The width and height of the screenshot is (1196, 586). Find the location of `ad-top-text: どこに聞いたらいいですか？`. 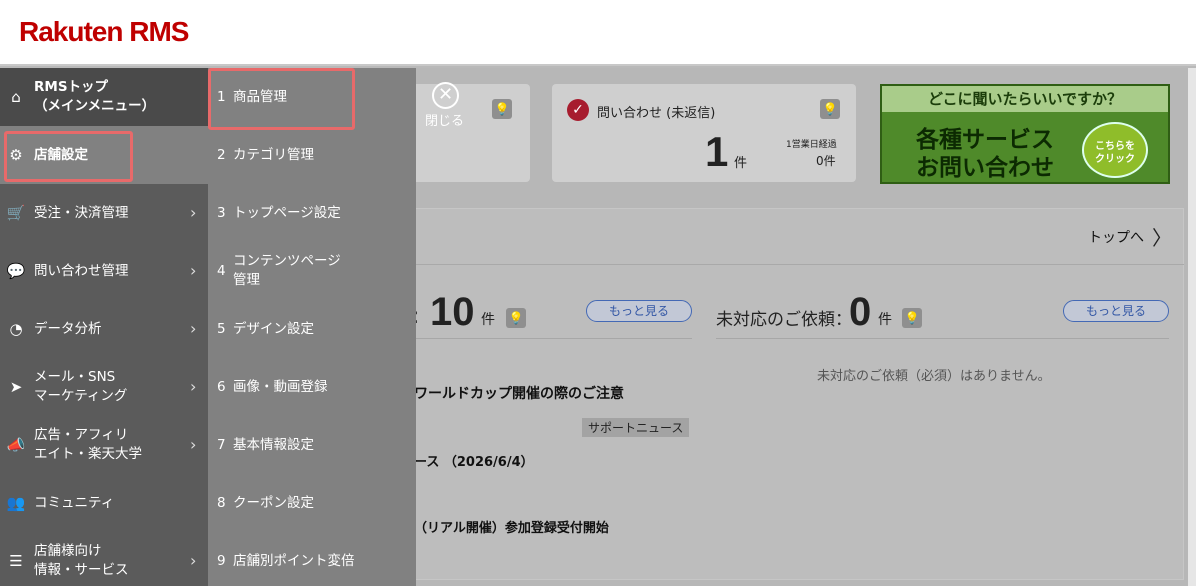

ad-top-text: どこに聞いたらいいですか？ is located at coordinates (1025, 99).